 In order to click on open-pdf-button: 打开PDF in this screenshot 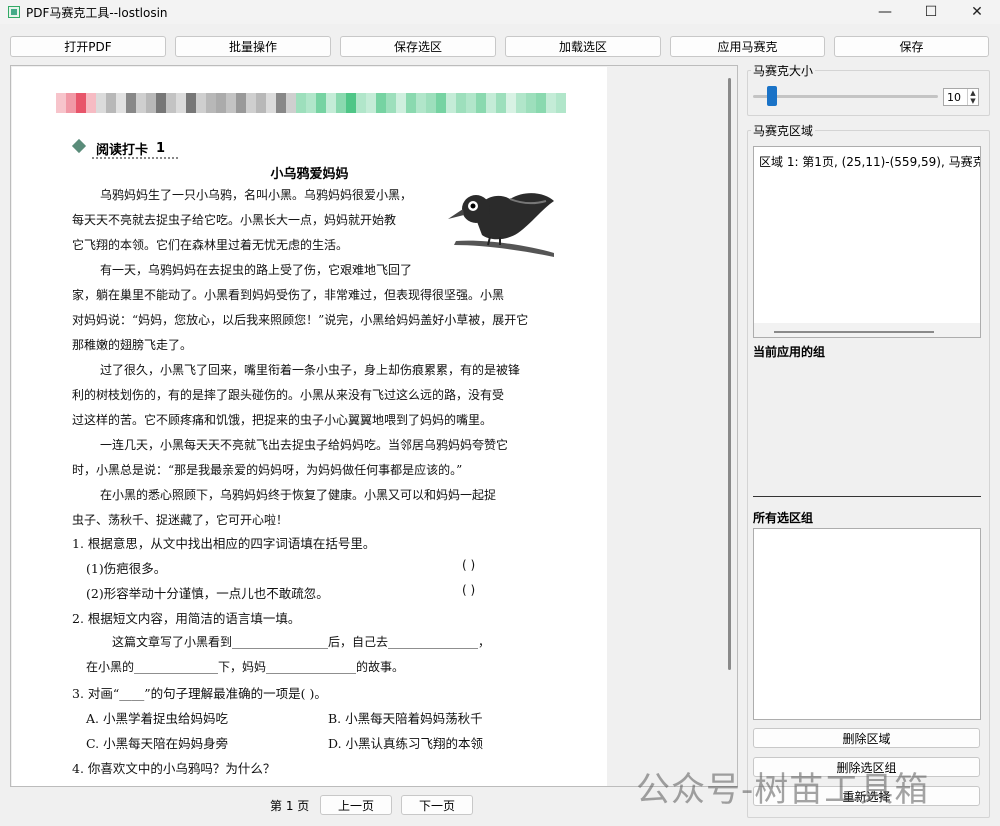, I will do `click(88, 46)`.